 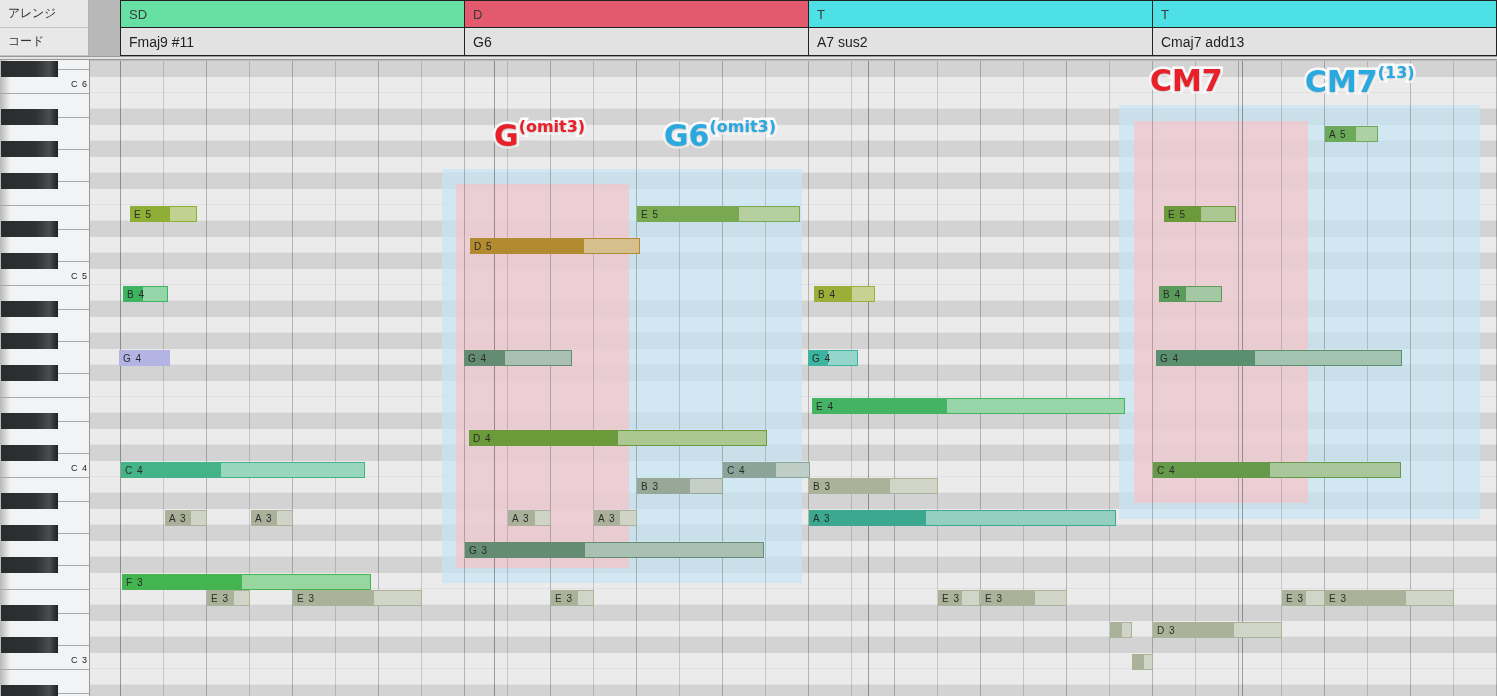 What do you see at coordinates (614, 550) in the screenshot?
I see `note-block: G 3` at bounding box center [614, 550].